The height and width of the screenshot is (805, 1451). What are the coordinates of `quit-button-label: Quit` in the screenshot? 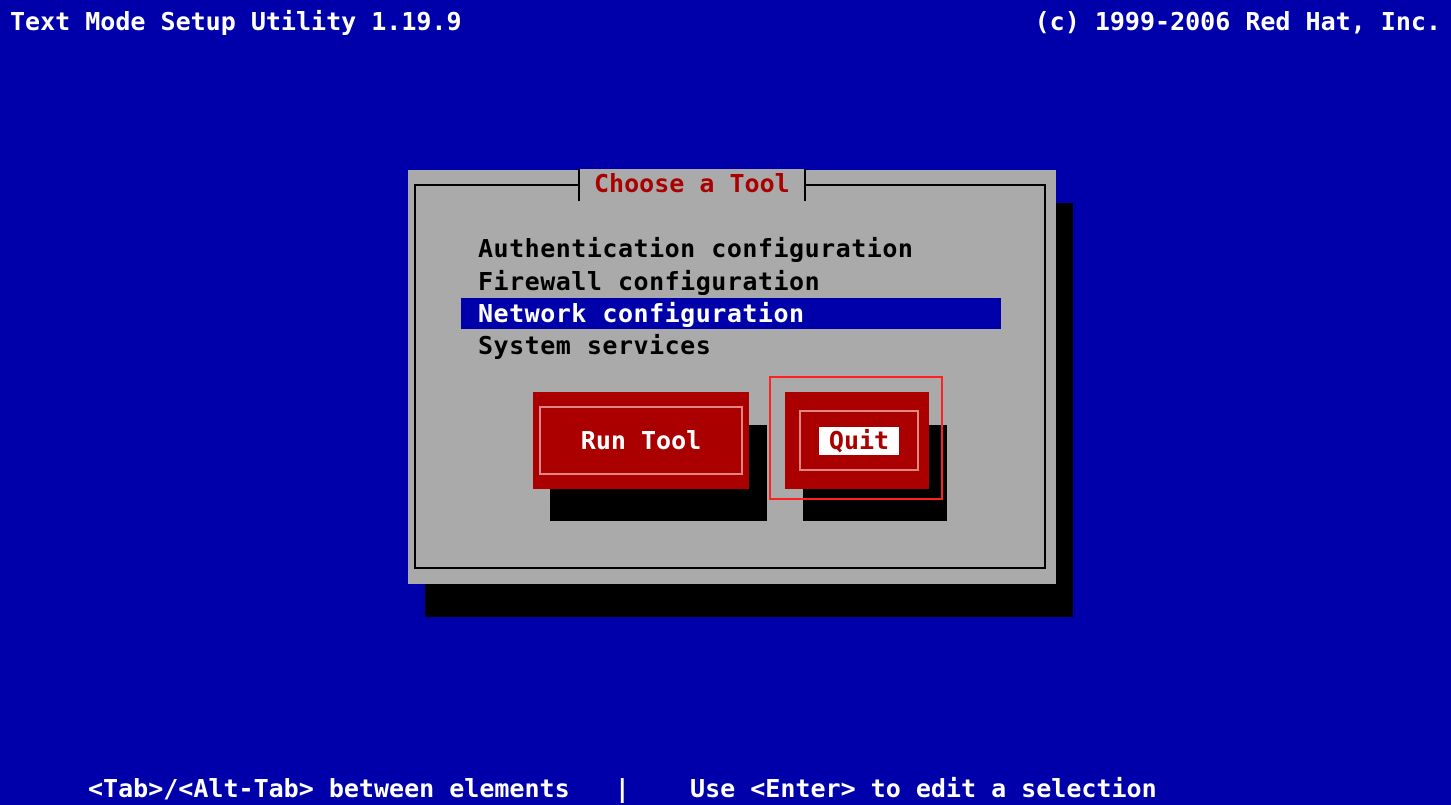 It's located at (859, 440).